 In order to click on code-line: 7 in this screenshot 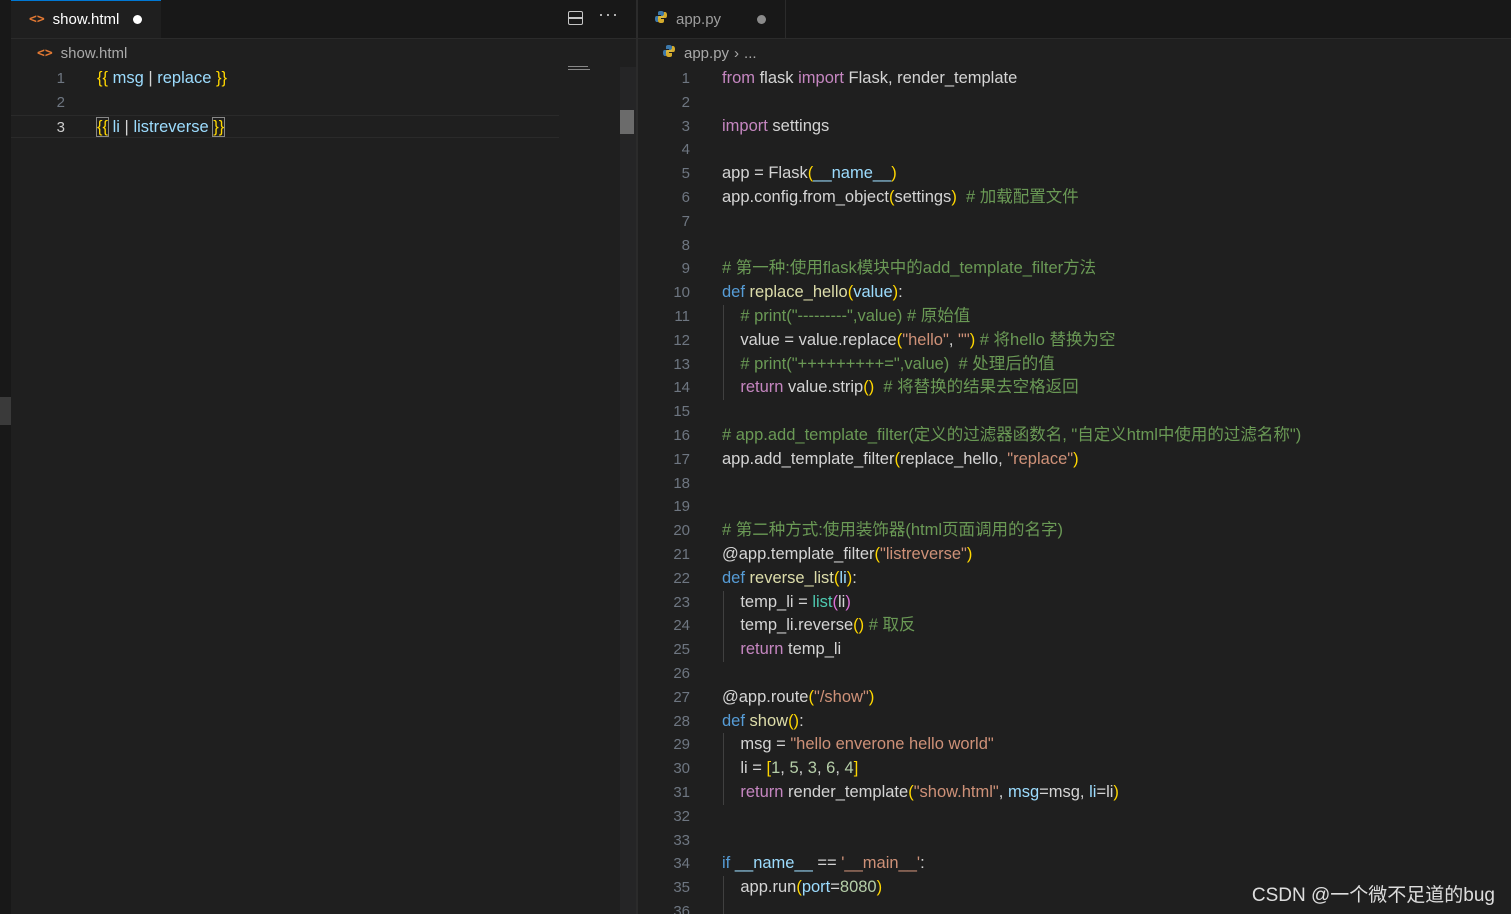, I will do `click(1074, 222)`.